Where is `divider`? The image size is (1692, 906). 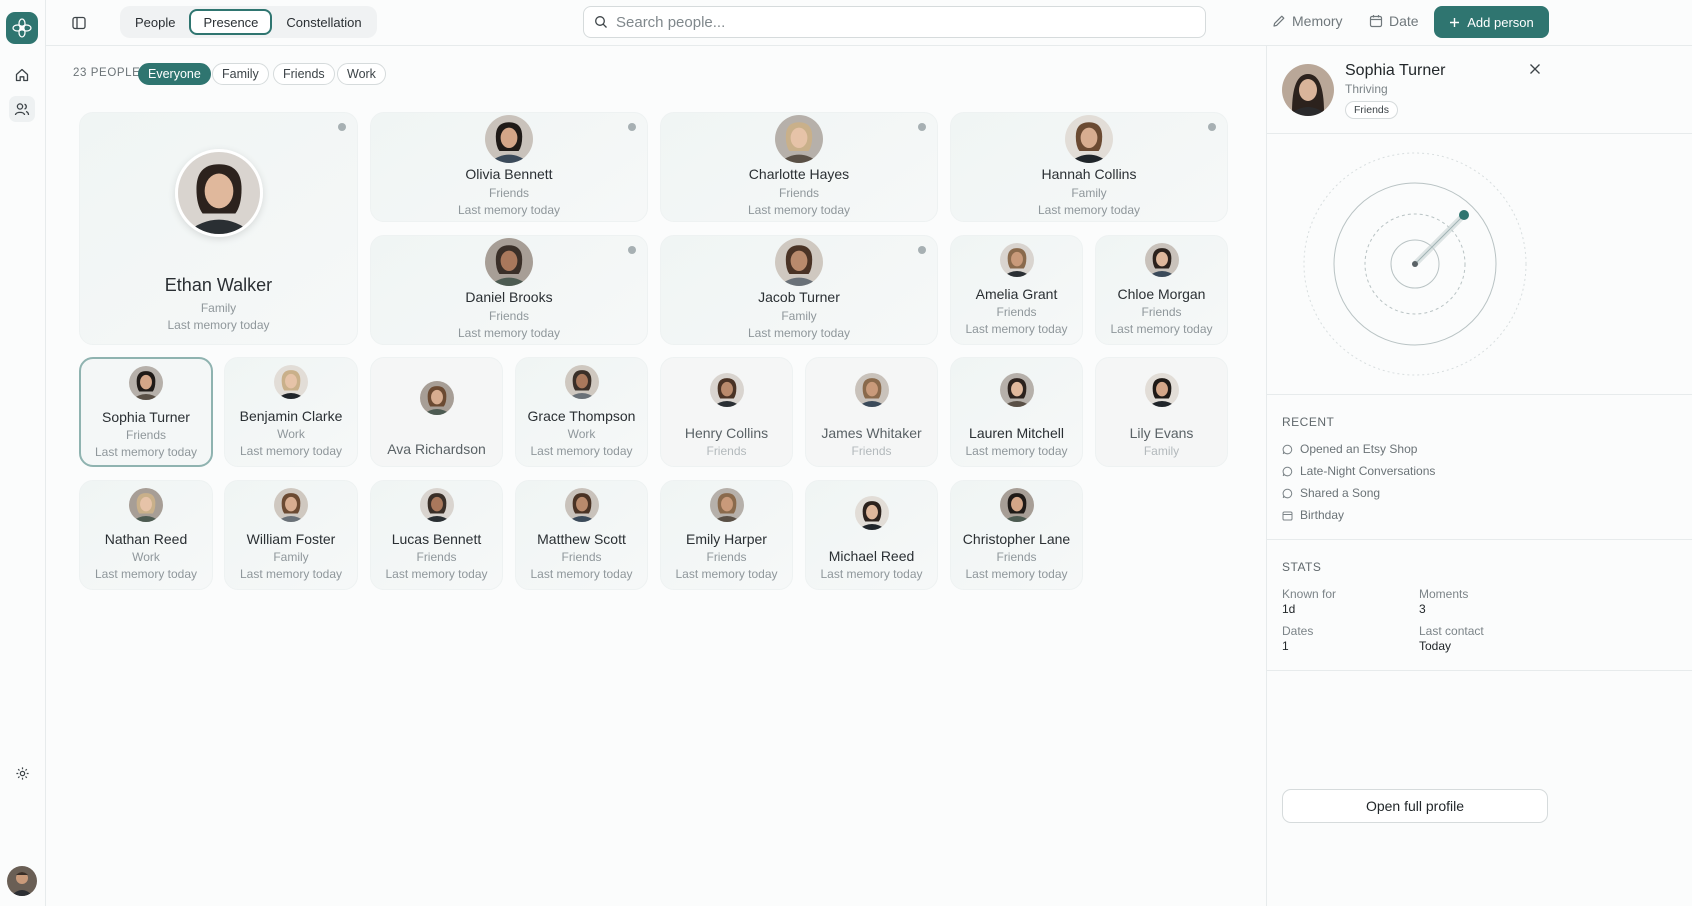
divider is located at coordinates (1479, 539).